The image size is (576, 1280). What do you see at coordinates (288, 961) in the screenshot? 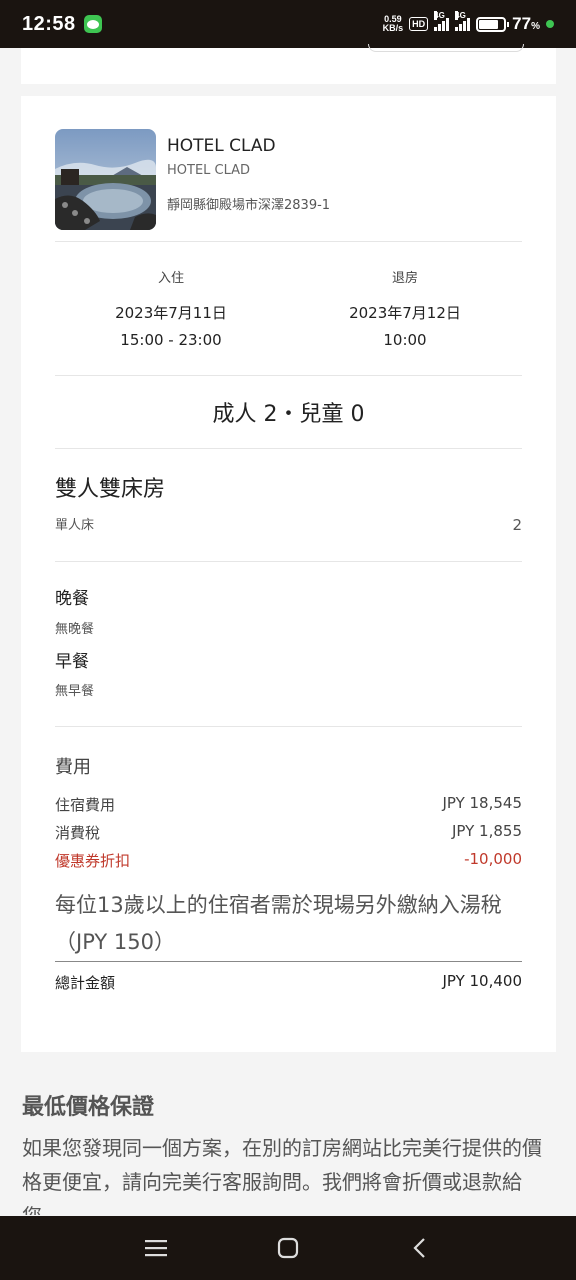
I see `total-divider` at bounding box center [288, 961].